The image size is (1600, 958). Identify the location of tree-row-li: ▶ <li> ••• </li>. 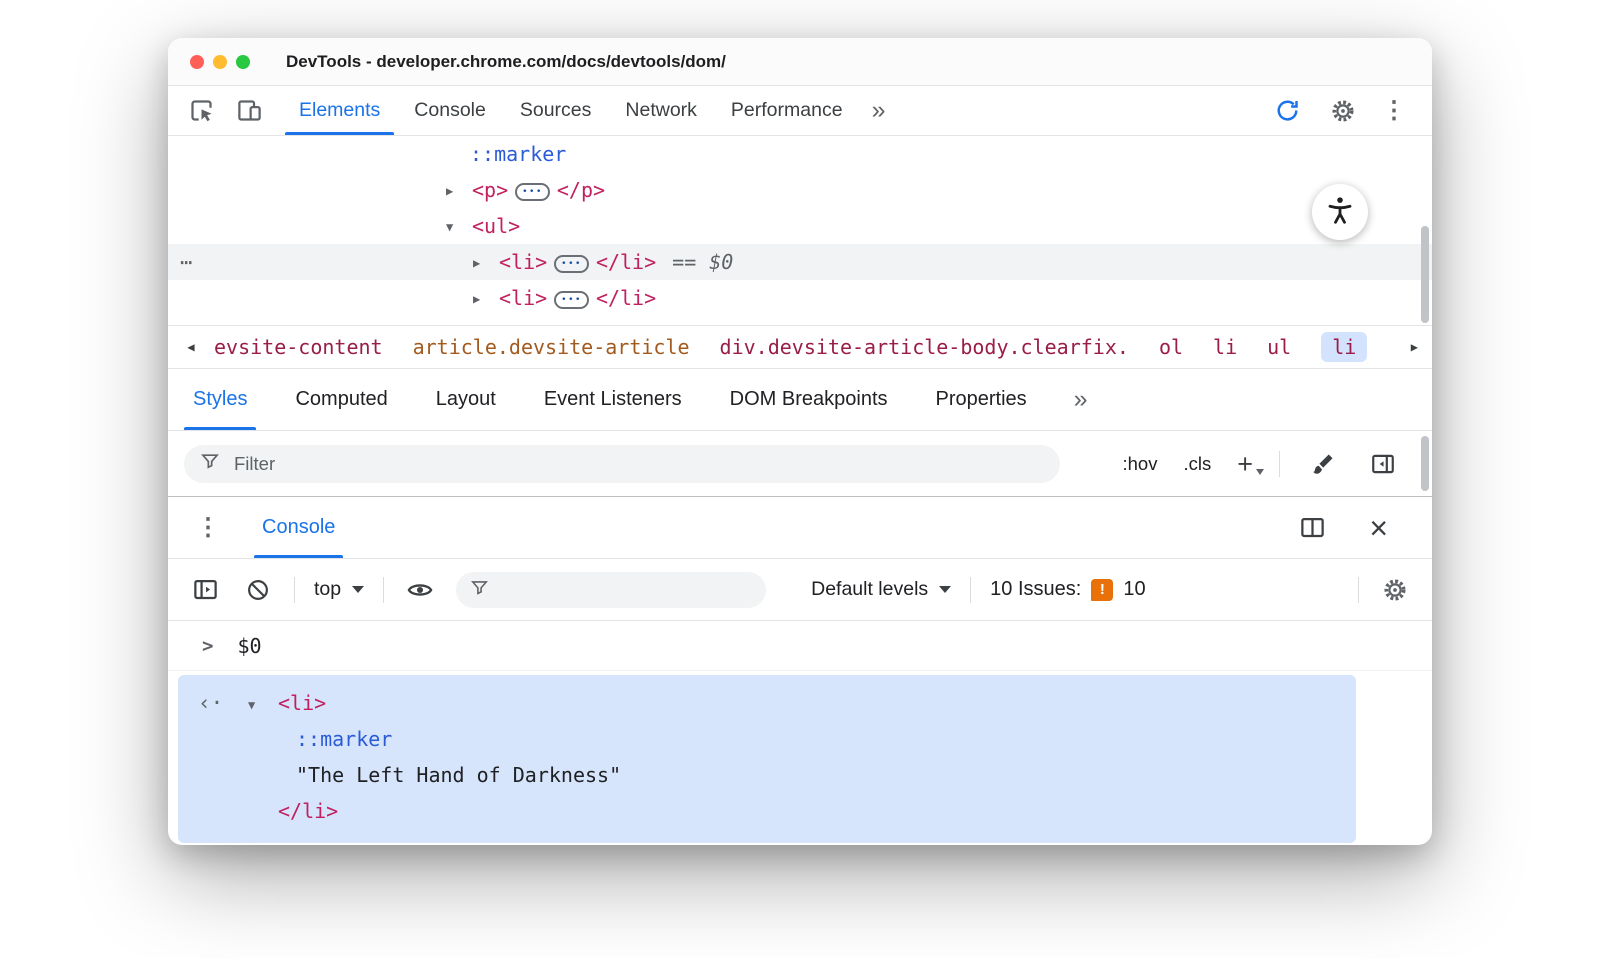
(800, 298).